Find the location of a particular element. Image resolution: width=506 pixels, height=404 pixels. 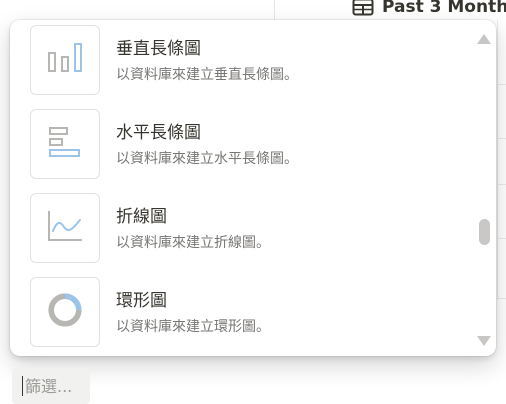

horizontal-bar-chart-thumbnail is located at coordinates (65, 144).